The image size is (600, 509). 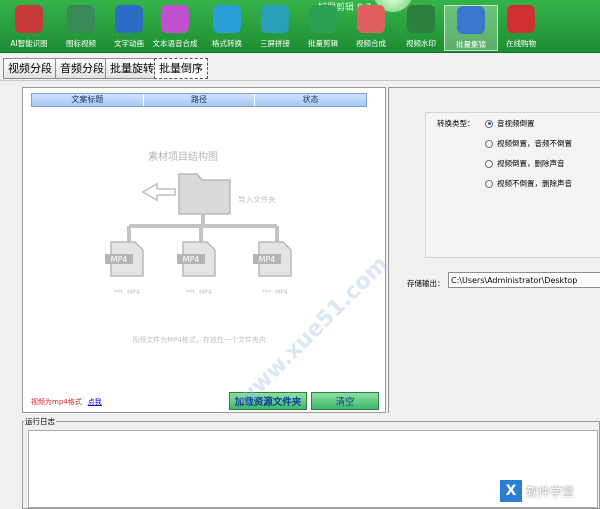 I want to click on tab-audio-segment: 音频分段, so click(x=82, y=68).